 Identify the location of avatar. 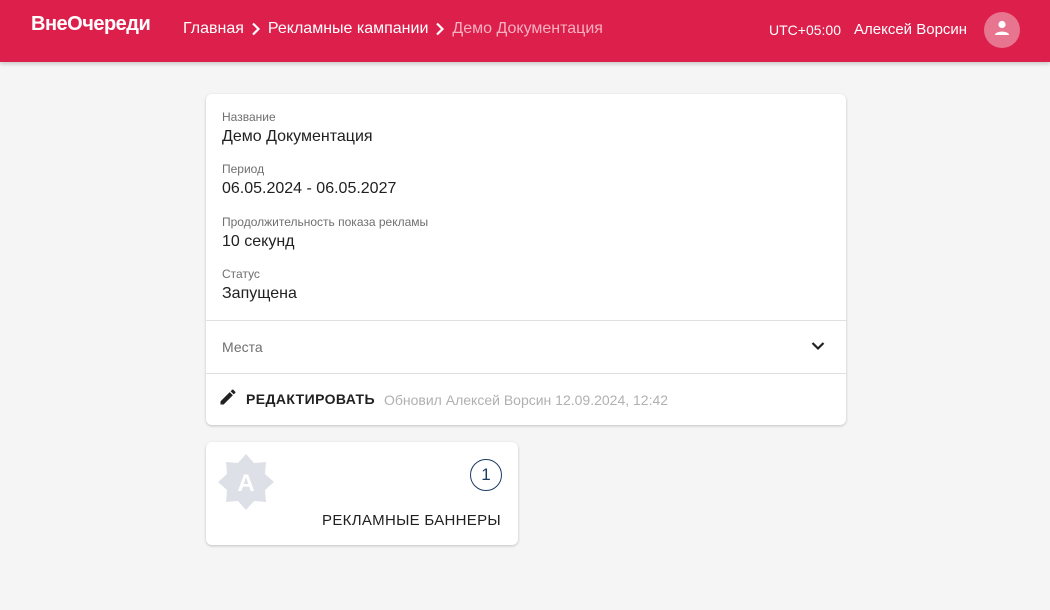
(1002, 30).